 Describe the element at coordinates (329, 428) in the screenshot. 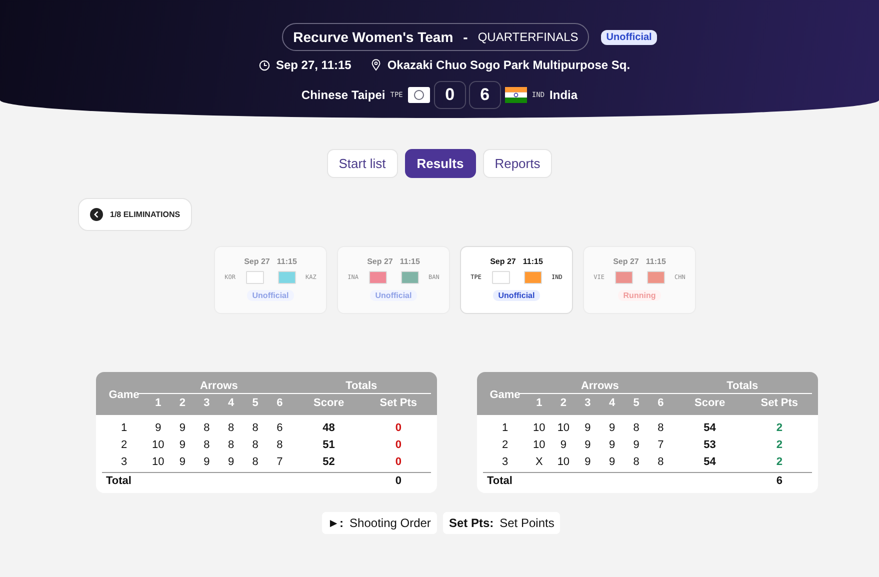

I see `table-cell-text: 48` at that location.